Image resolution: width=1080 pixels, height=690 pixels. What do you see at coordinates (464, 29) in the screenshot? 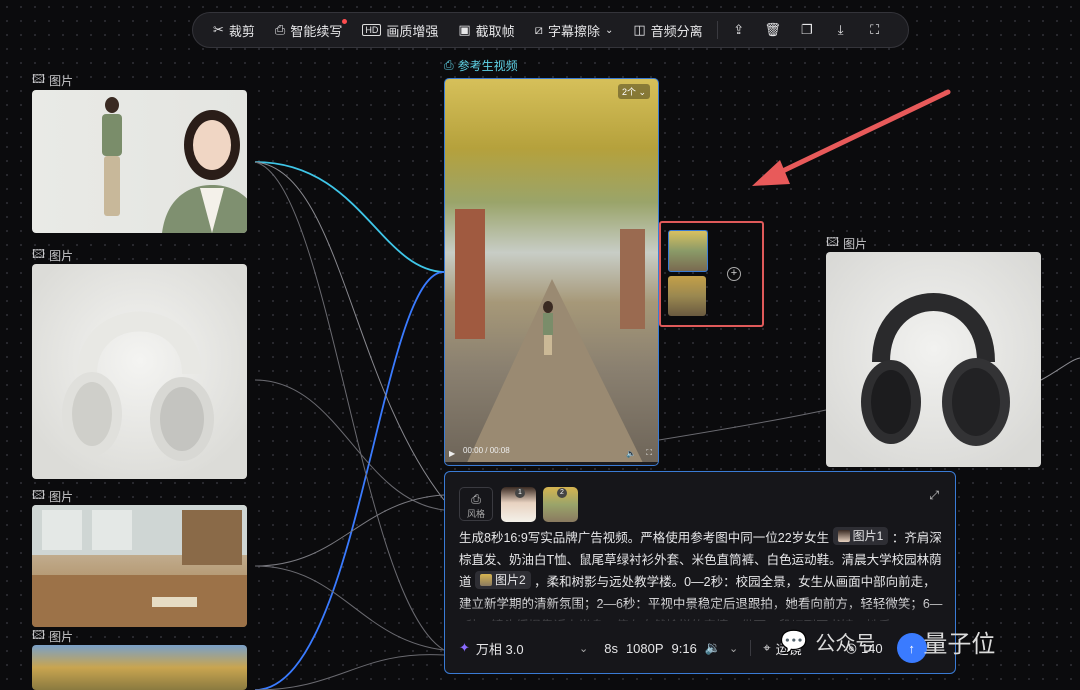
I see `frame-icon: ▣` at bounding box center [464, 29].